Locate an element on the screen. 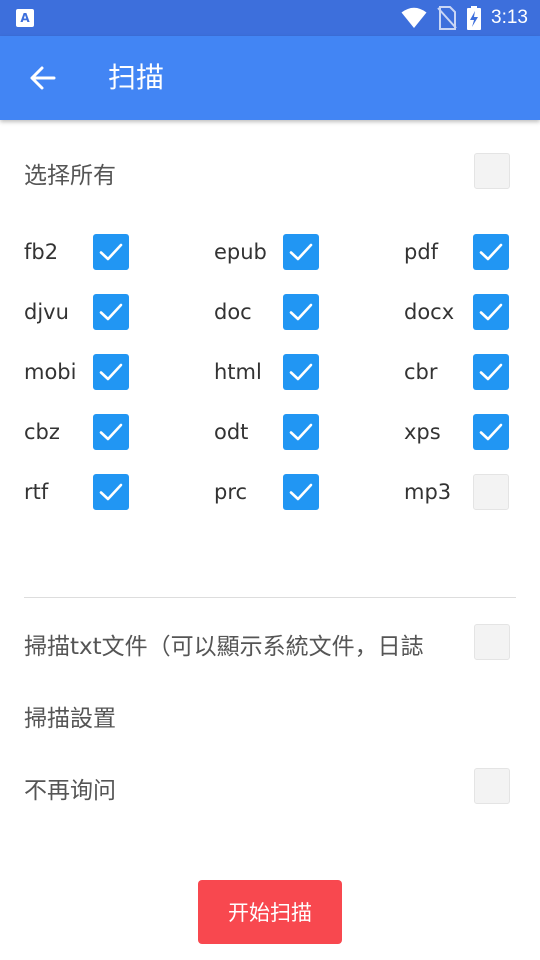 This screenshot has height=960, width=540. select-all-label: 选择所有 is located at coordinates (70, 176).